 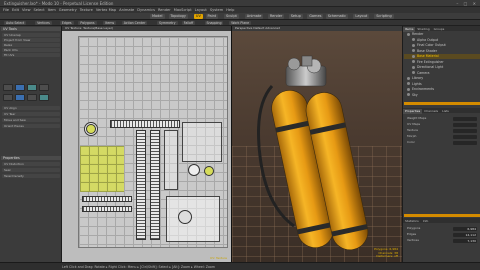 What do you see at coordinates (31, 176) in the screenshot?
I see `property-row: Texel Density` at bounding box center [31, 176].